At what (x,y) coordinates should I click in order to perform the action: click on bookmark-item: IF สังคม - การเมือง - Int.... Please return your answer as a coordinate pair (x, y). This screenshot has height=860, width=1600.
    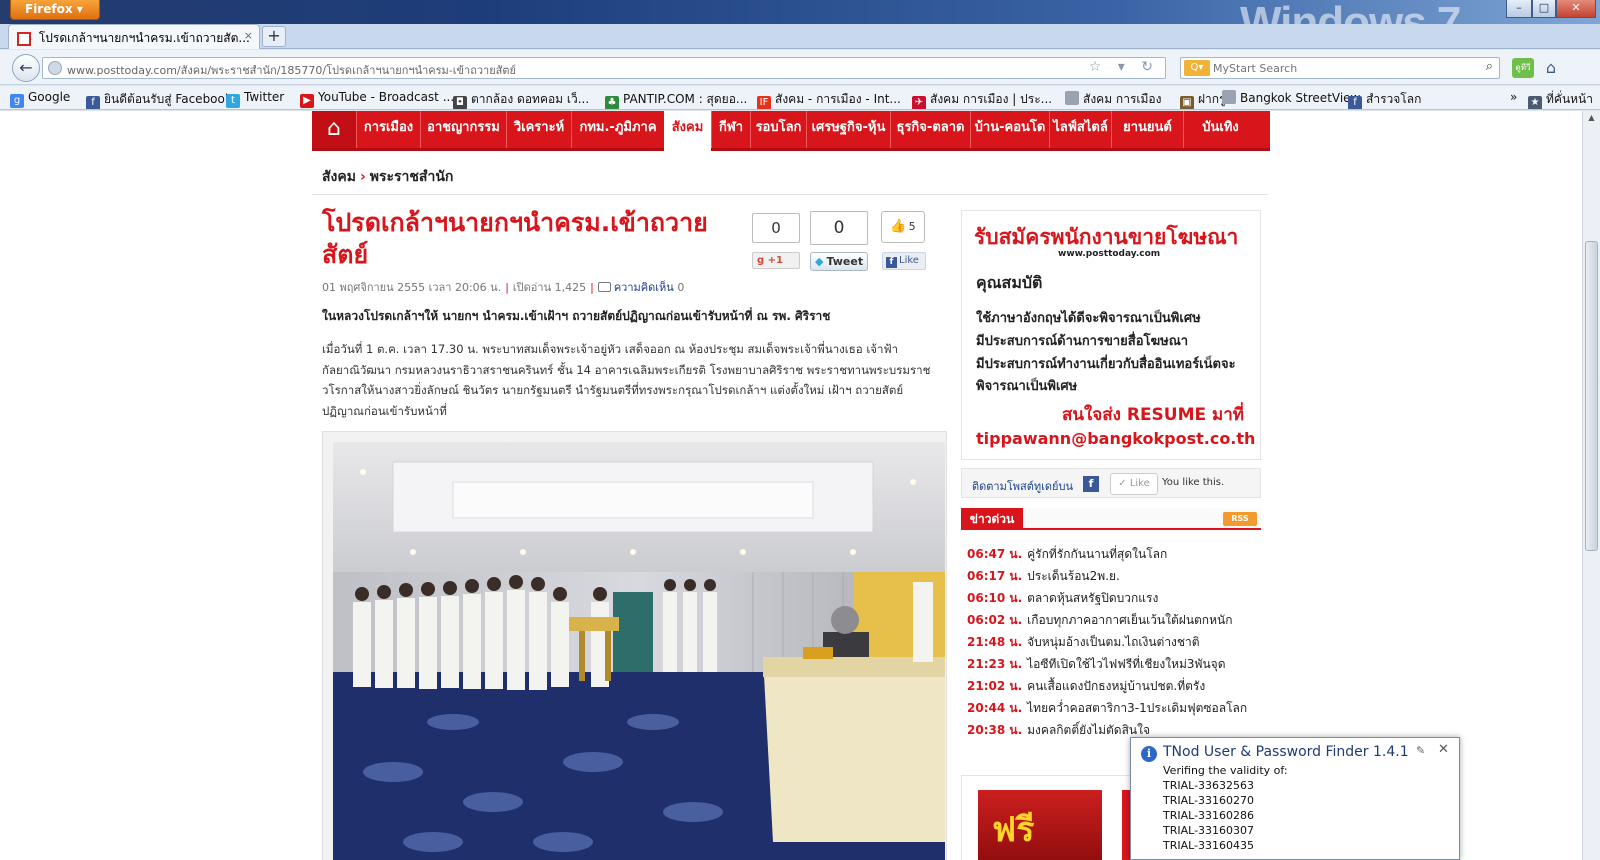
    Looking at the image, I should click on (829, 99).